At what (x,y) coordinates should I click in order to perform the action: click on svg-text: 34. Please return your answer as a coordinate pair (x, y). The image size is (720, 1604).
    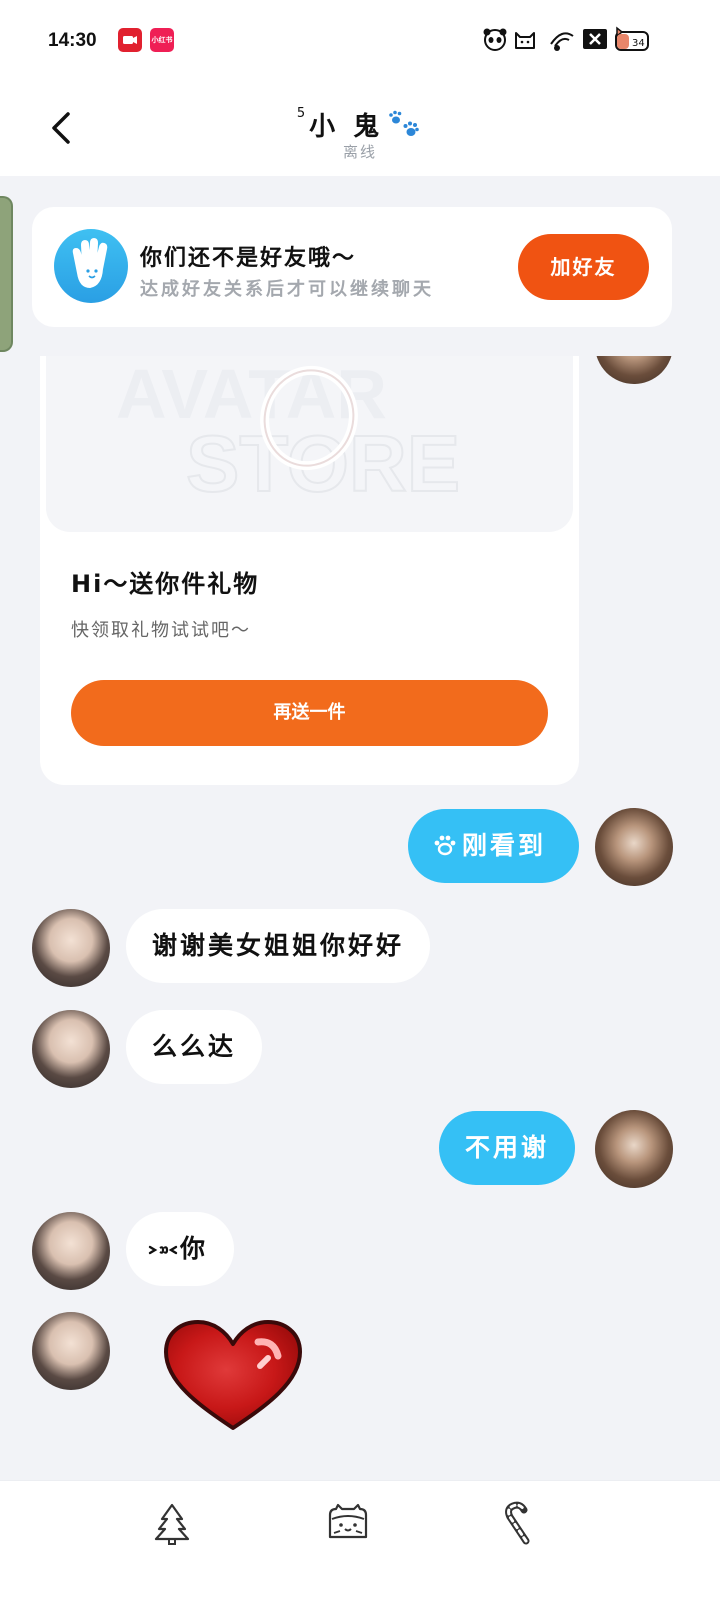
    Looking at the image, I should click on (638, 43).